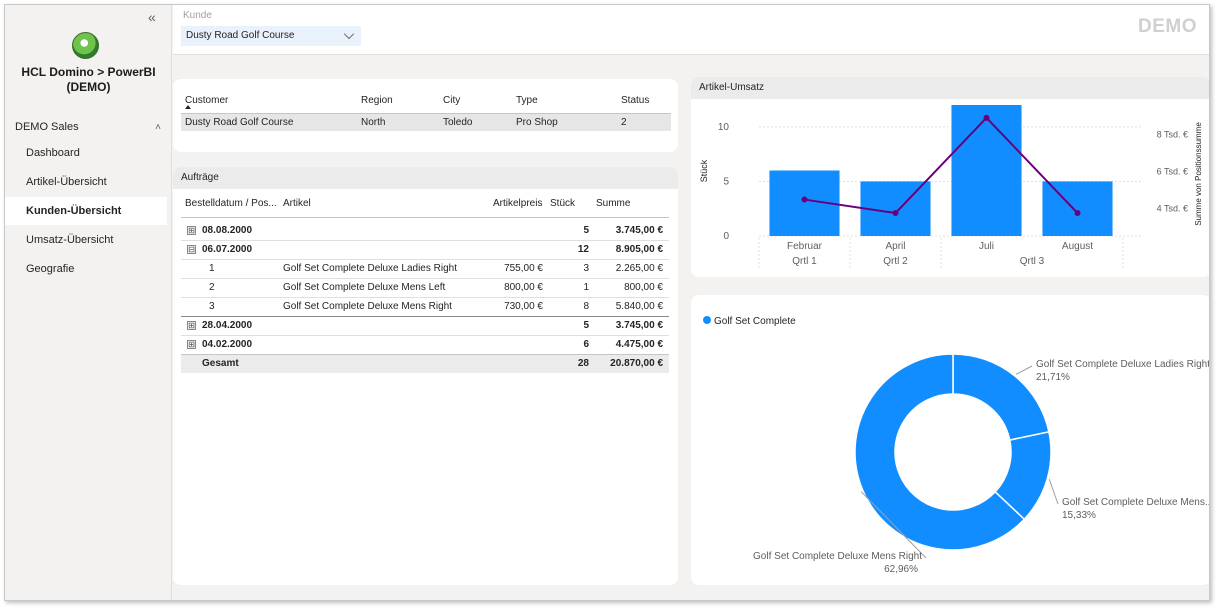 This screenshot has height=611, width=1218. What do you see at coordinates (227, 344) in the screenshot?
I see `cell-date: 04.02.2000` at bounding box center [227, 344].